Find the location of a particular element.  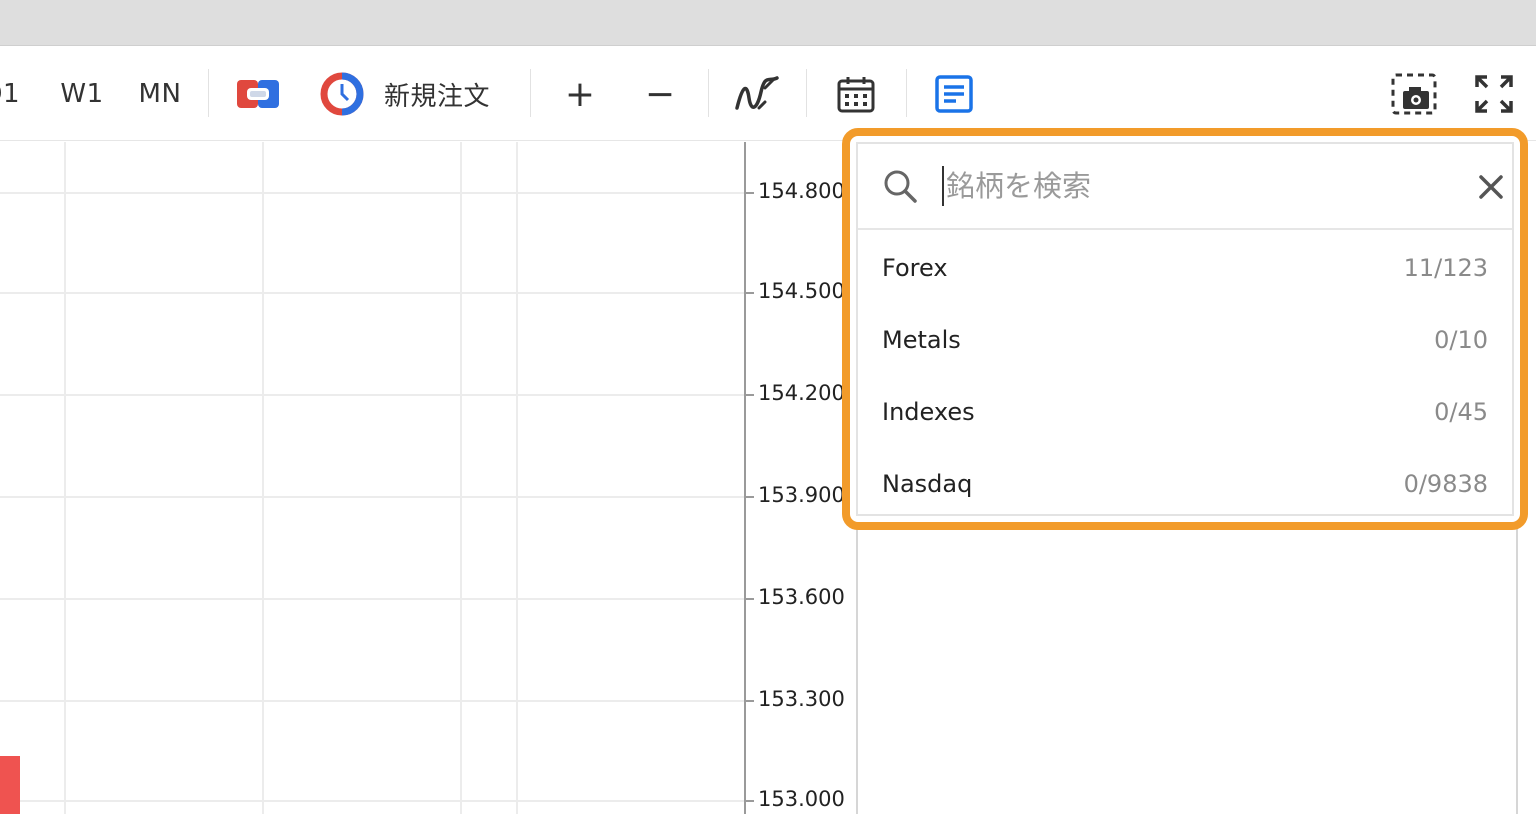

camera-icon is located at coordinates (1414, 94).